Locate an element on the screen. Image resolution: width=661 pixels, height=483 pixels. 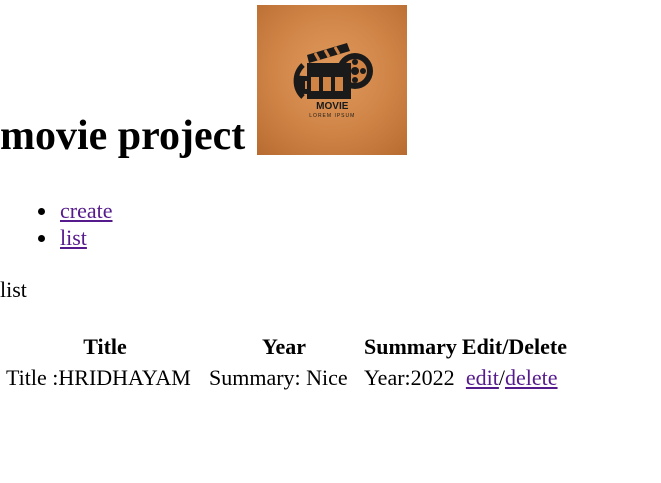
column-header-year: Year is located at coordinates (284, 346).